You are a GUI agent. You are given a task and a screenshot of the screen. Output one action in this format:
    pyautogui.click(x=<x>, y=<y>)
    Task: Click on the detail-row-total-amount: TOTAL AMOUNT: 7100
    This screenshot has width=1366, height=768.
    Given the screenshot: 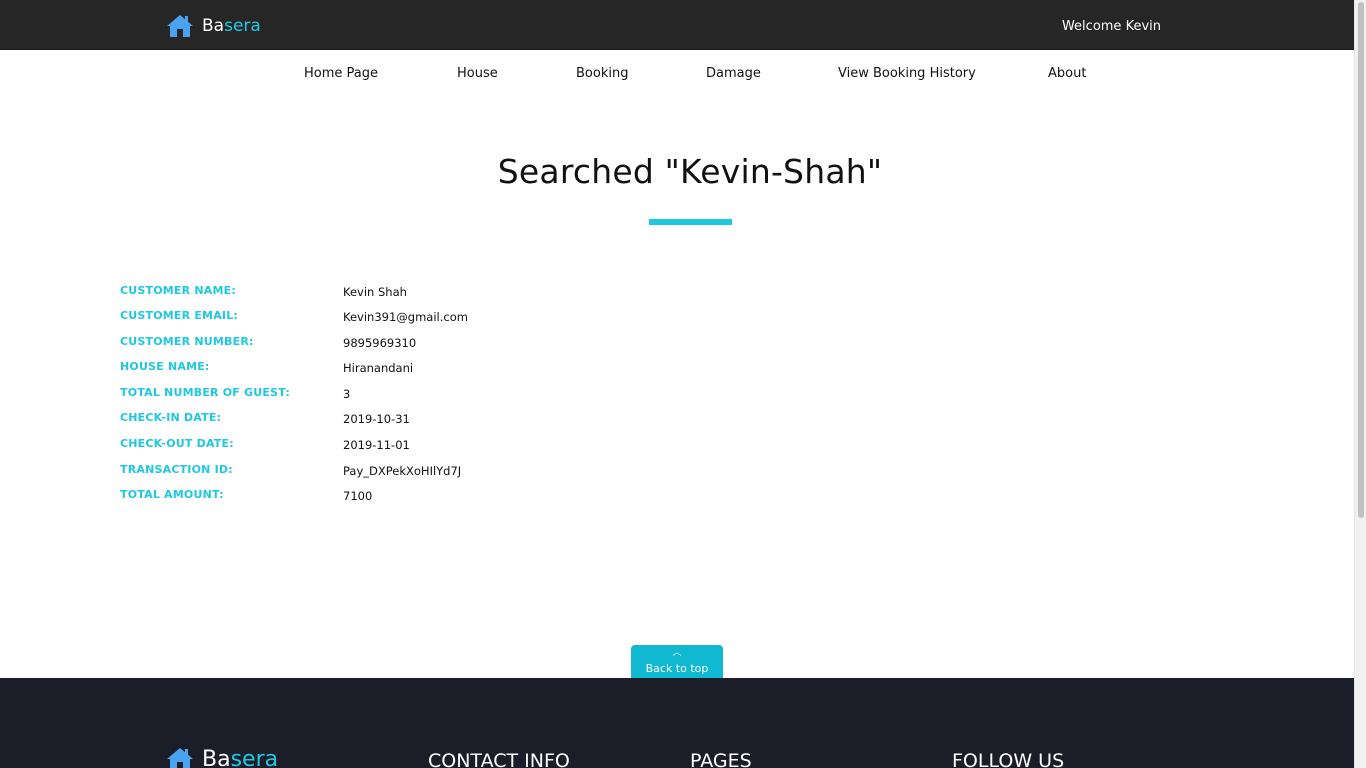 What is the action you would take?
    pyautogui.click(x=370, y=498)
    